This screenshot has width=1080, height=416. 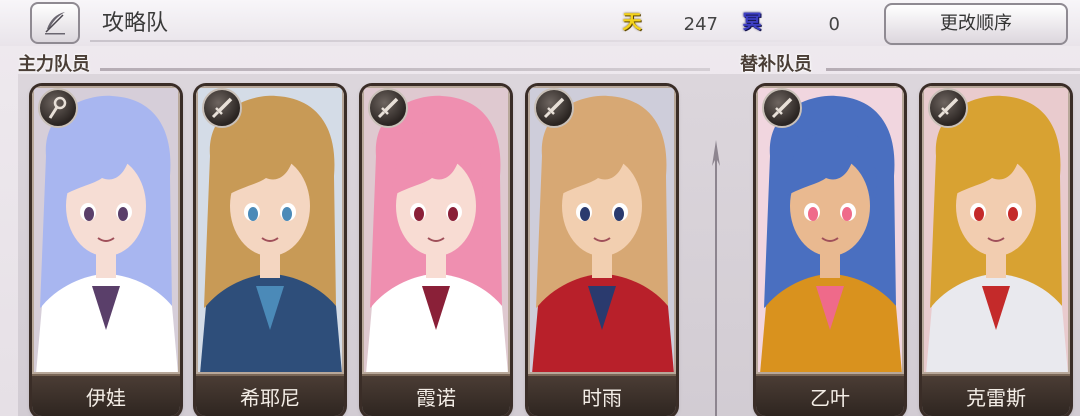 I want to click on member-name-2: 希耶尼, so click(x=270, y=398).